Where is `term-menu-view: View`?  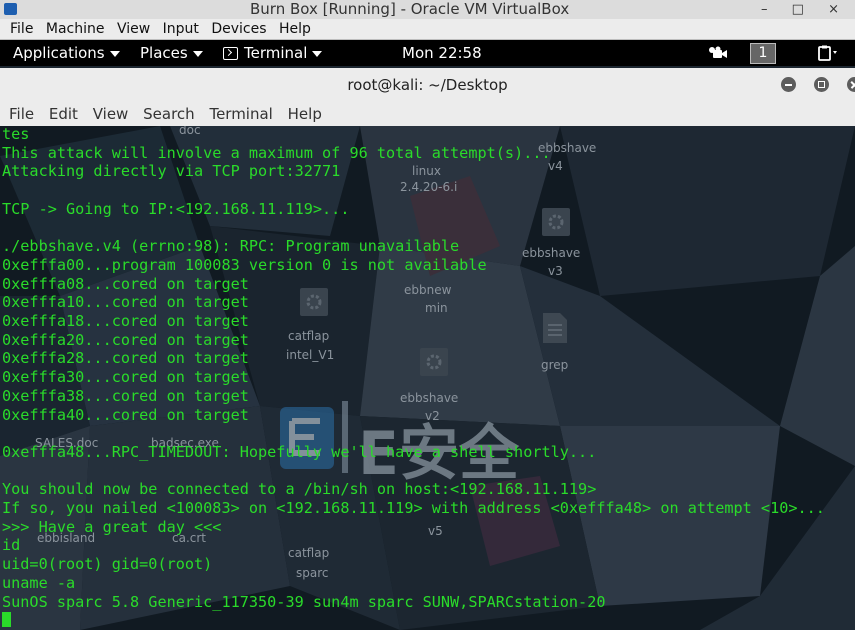
term-menu-view: View is located at coordinates (111, 114).